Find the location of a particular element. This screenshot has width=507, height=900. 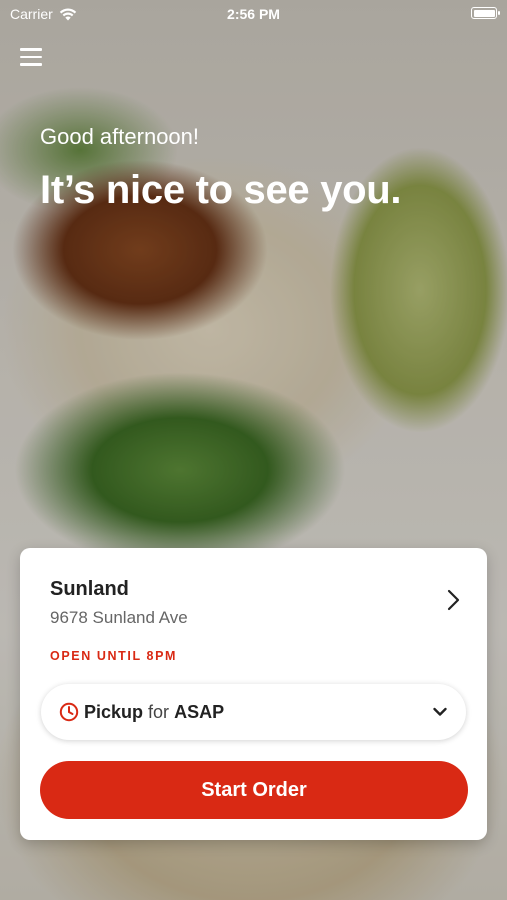

start-order-button: Start Order is located at coordinates (254, 790).